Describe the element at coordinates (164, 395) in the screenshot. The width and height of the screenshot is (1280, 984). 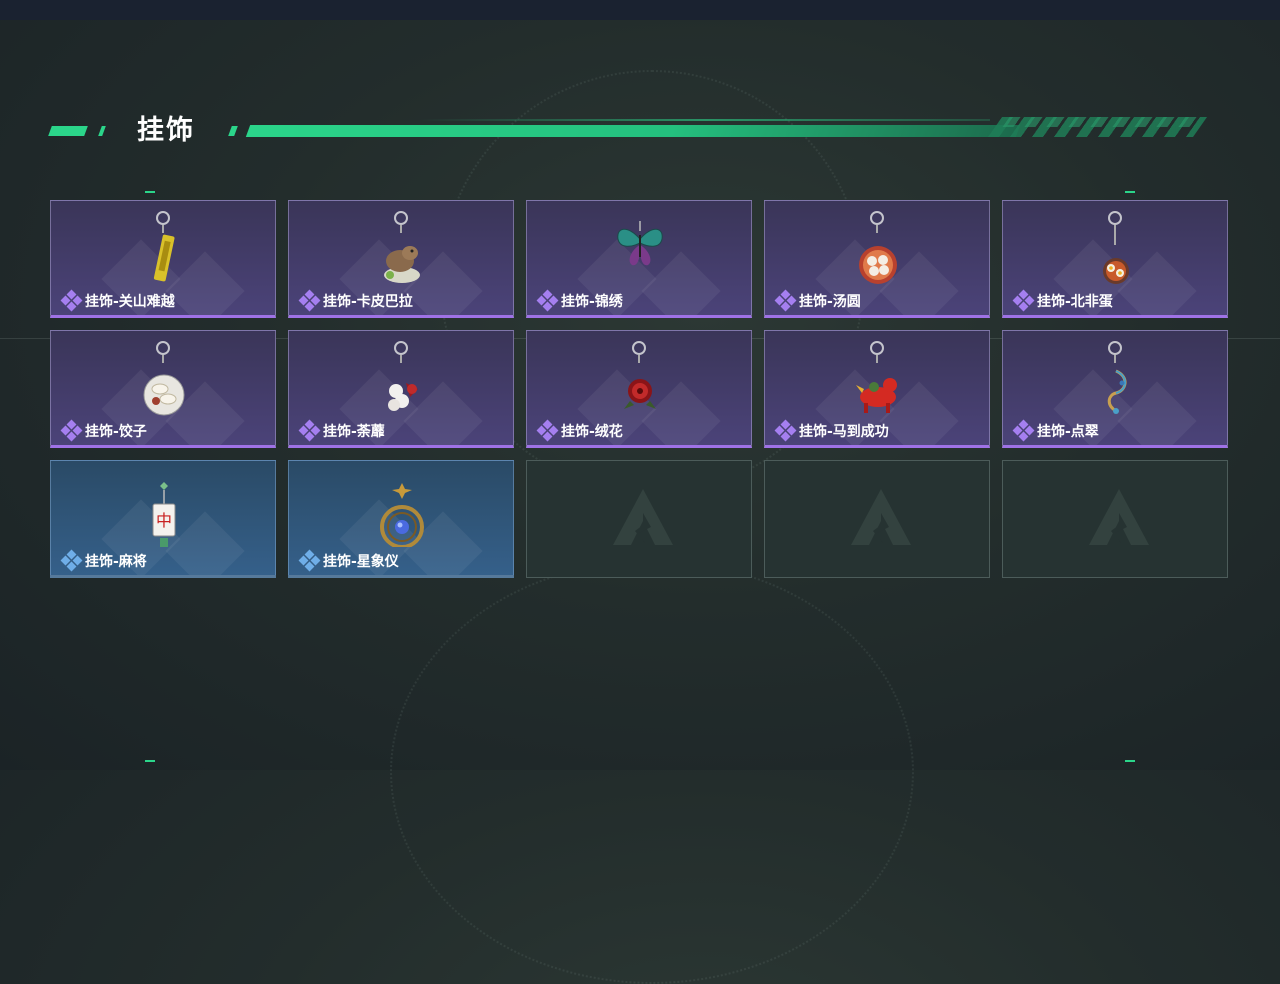
I see `dumpling-plate-icon` at that location.